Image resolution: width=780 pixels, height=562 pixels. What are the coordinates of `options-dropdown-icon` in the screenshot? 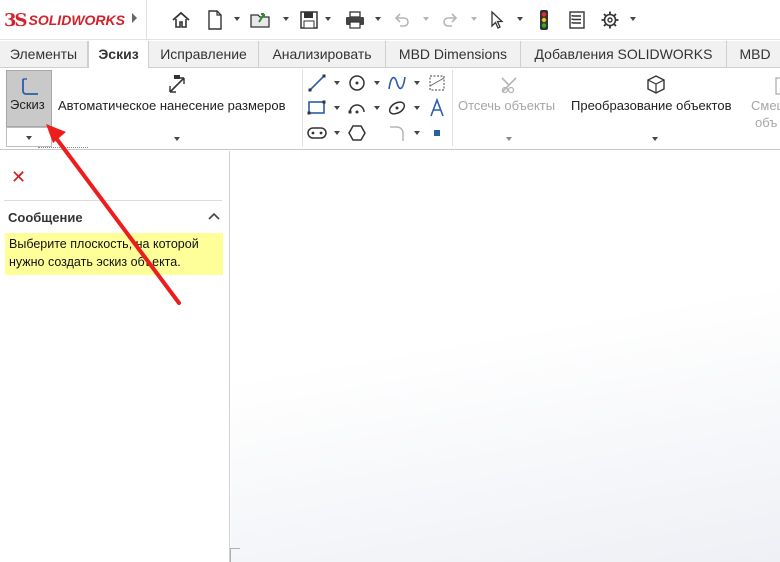 It's located at (633, 19).